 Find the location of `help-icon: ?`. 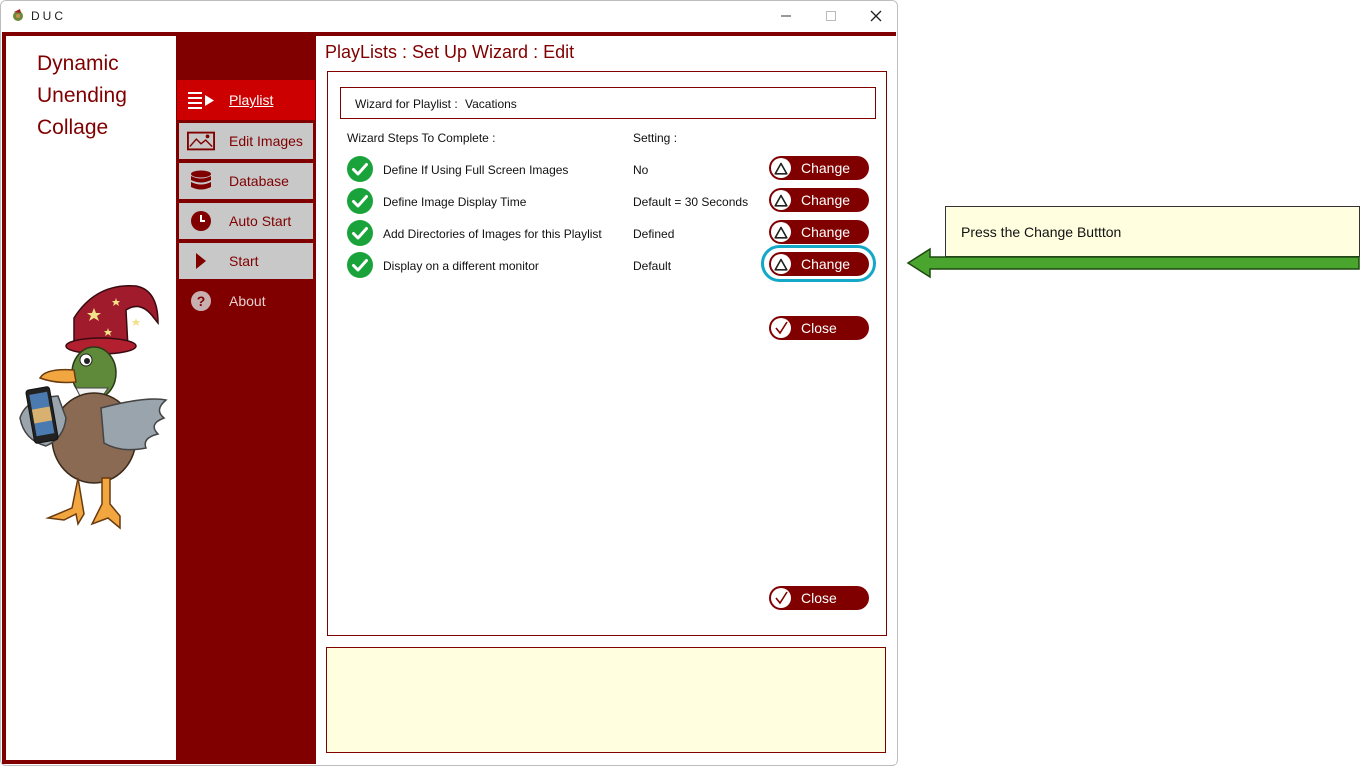

help-icon: ? is located at coordinates (201, 301).